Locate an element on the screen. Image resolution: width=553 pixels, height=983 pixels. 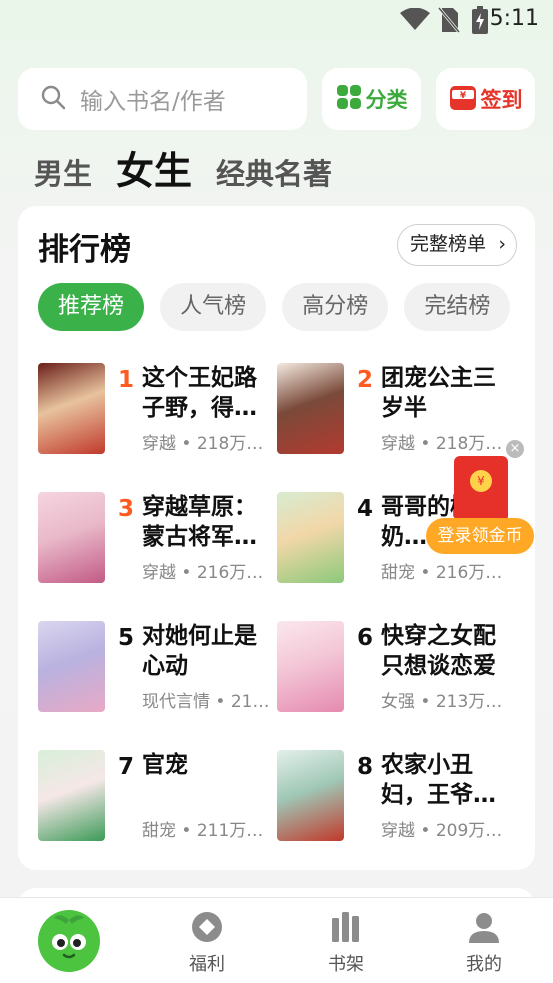
nav-benefits-label: 福利 is located at coordinates (207, 964).